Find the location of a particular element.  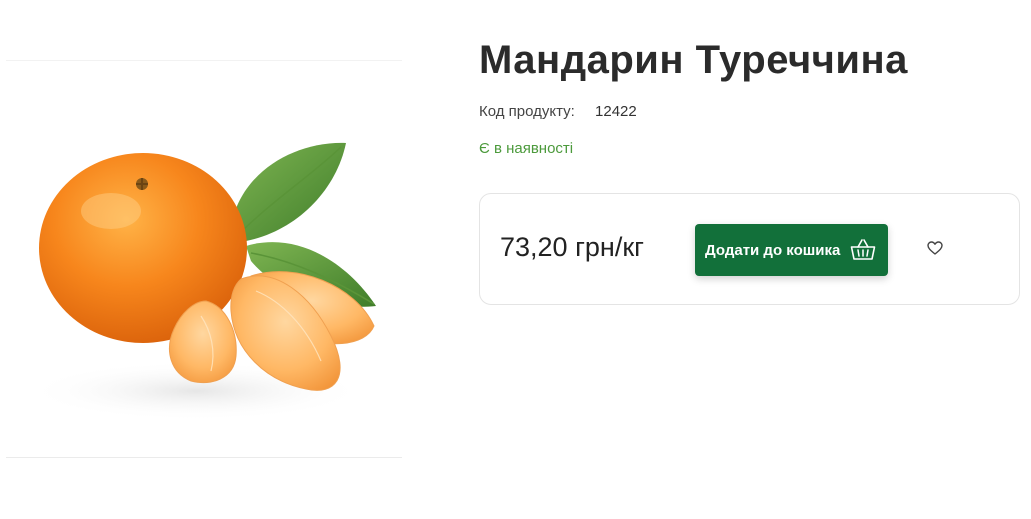

add-to-cart-button: Додати до кошика is located at coordinates (791, 250).